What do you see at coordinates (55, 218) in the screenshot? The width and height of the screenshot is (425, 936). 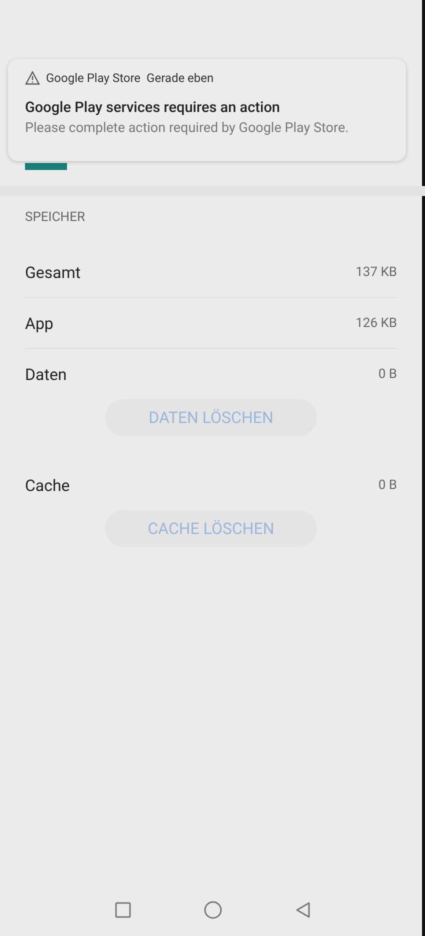 I see `section-heading: SPEICHER` at bounding box center [55, 218].